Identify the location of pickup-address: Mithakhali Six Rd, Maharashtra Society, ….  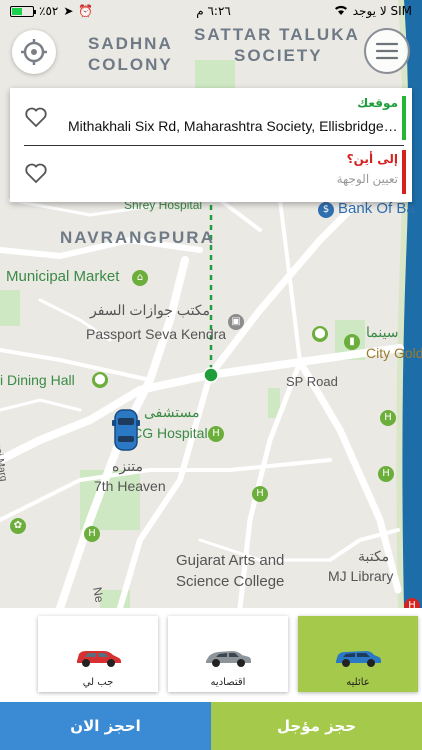
(233, 126).